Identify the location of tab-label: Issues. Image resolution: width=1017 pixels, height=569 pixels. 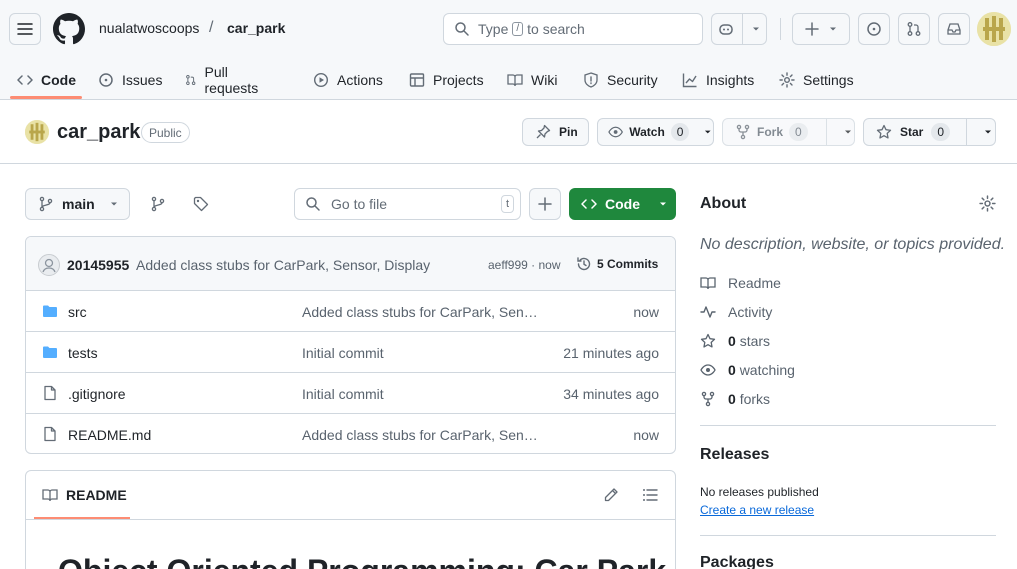
(142, 80).